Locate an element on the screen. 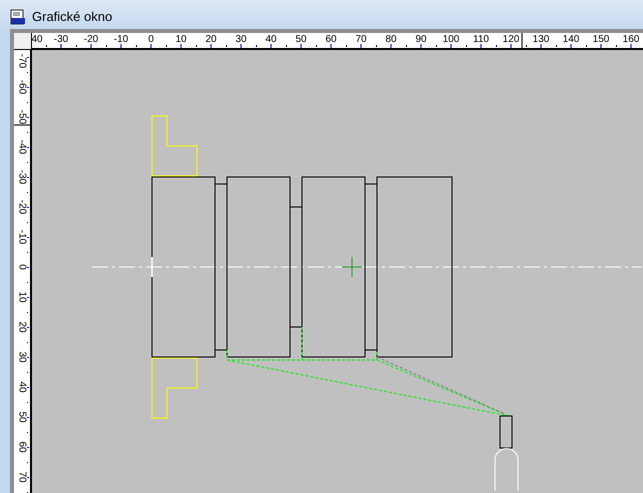 The height and width of the screenshot is (493, 643). ruler-label: 110 is located at coordinates (481, 39).